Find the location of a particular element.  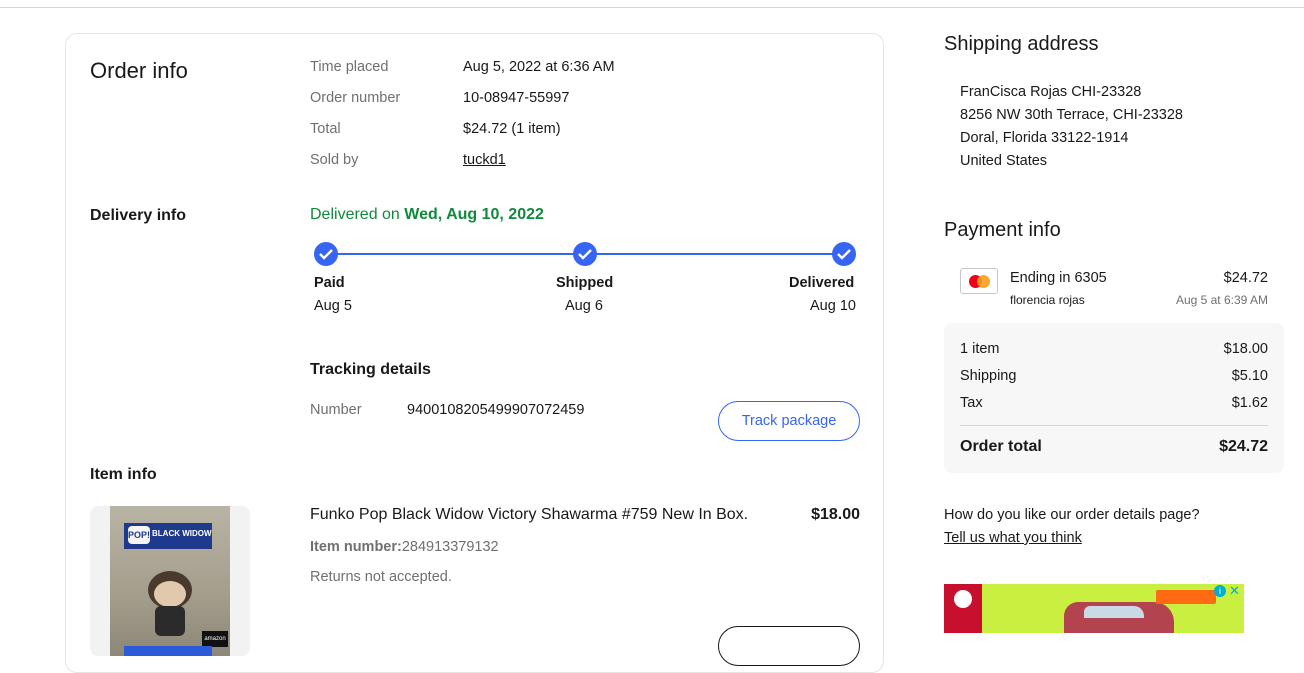

address-line-street: 8256 NW 30th Terrace, CHI-23328 is located at coordinates (1071, 115).